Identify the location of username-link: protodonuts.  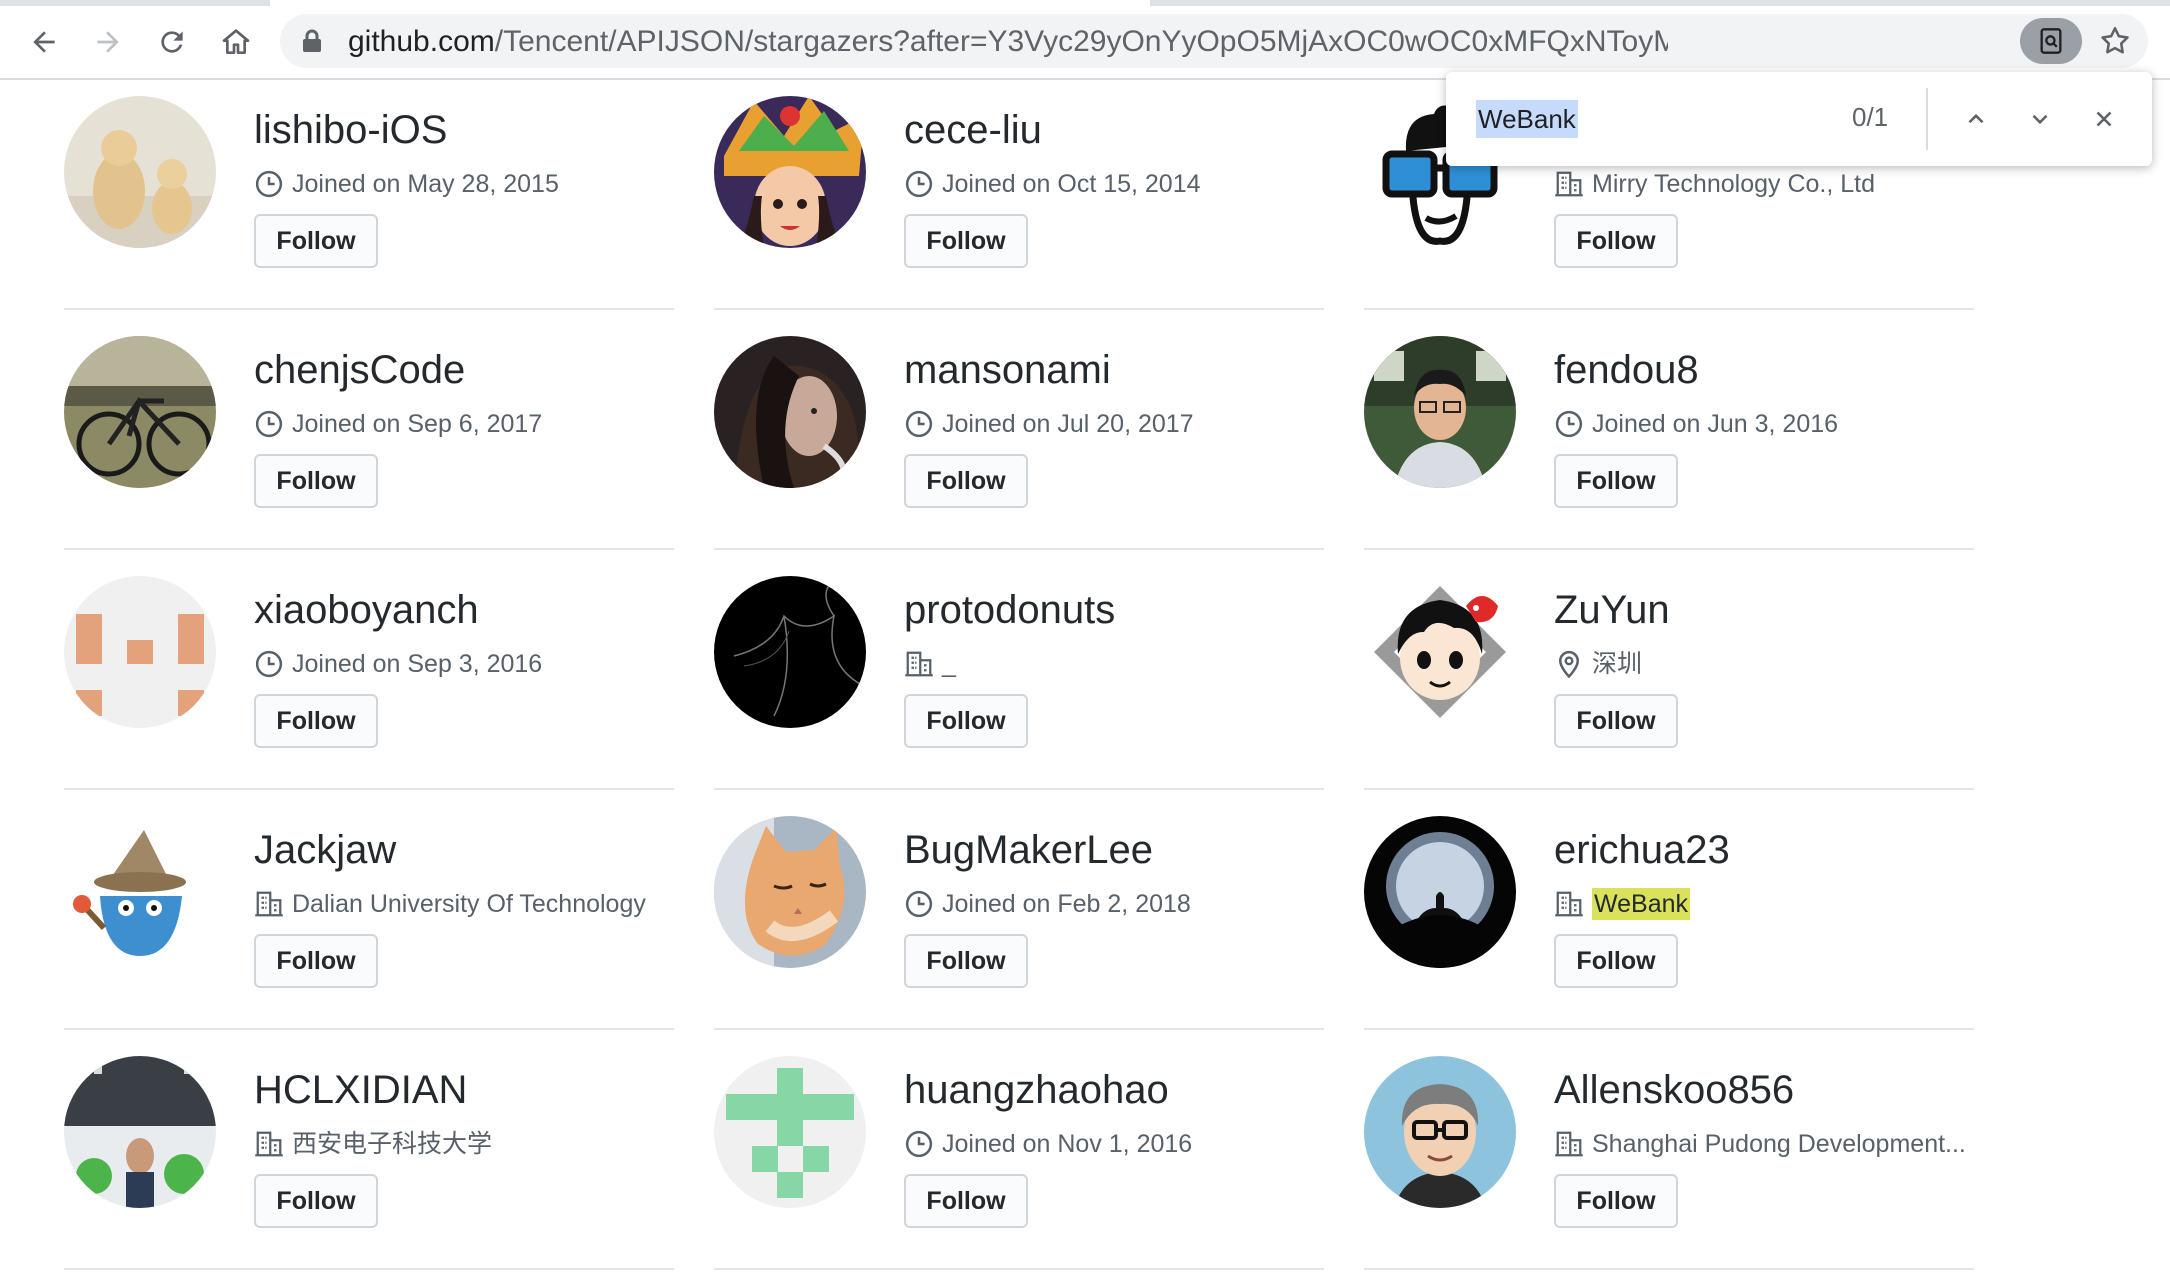
(1009, 610).